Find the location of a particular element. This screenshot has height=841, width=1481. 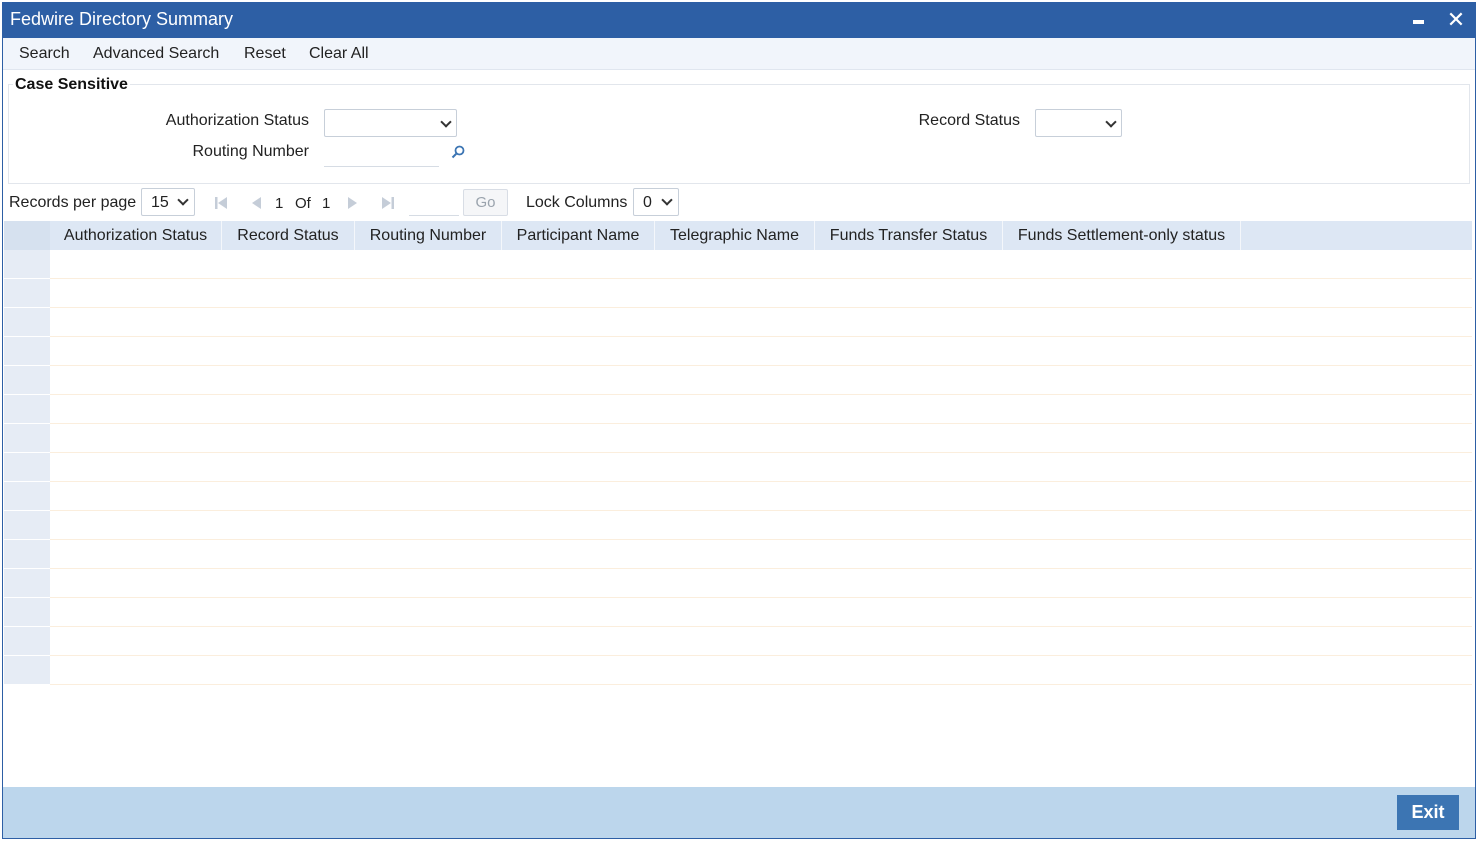

first-page-icon is located at coordinates (221, 203).